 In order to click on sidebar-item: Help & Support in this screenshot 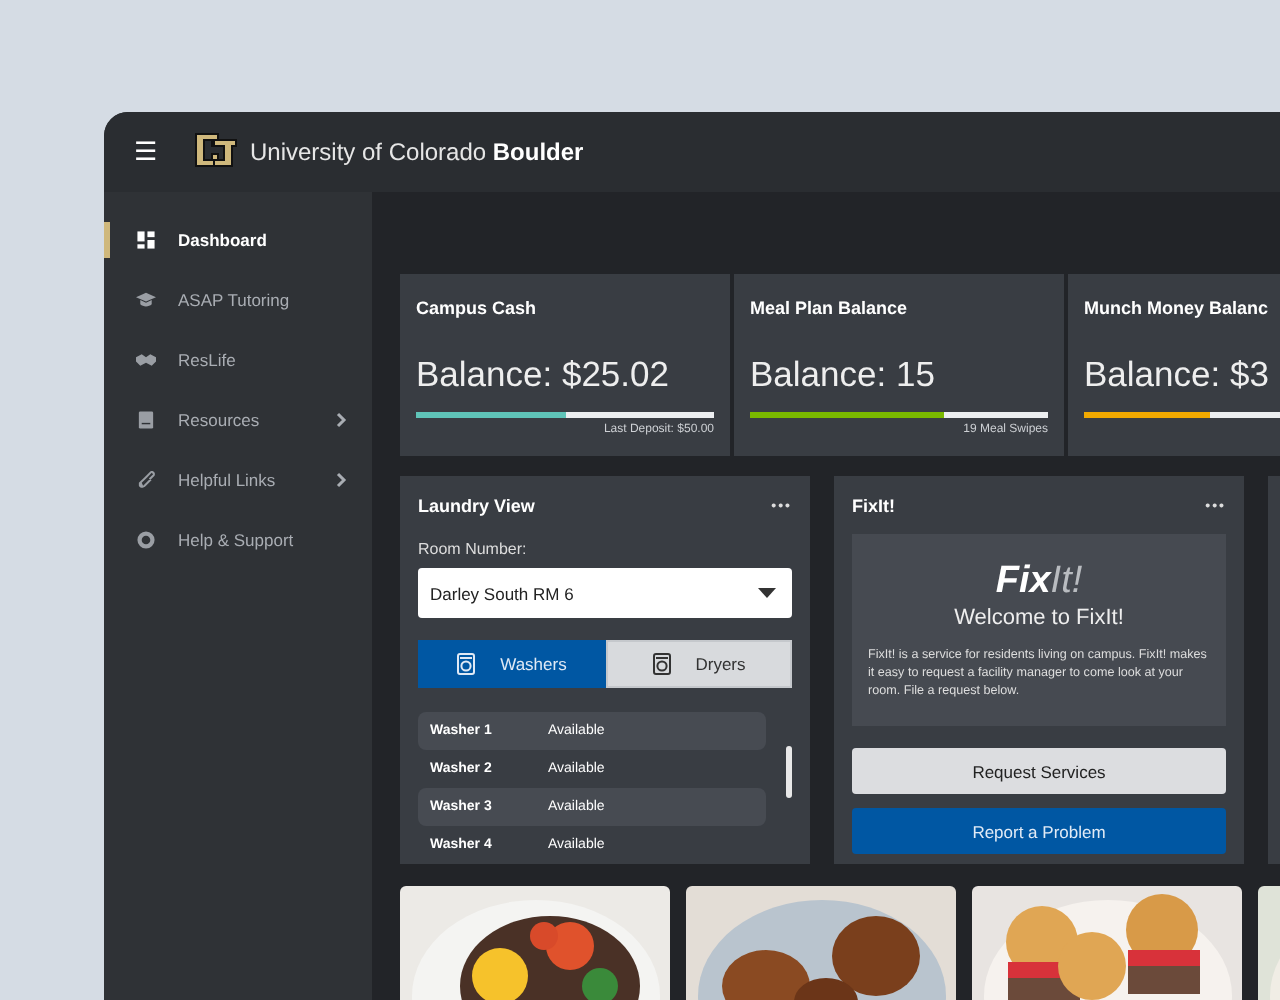, I will do `click(238, 540)`.